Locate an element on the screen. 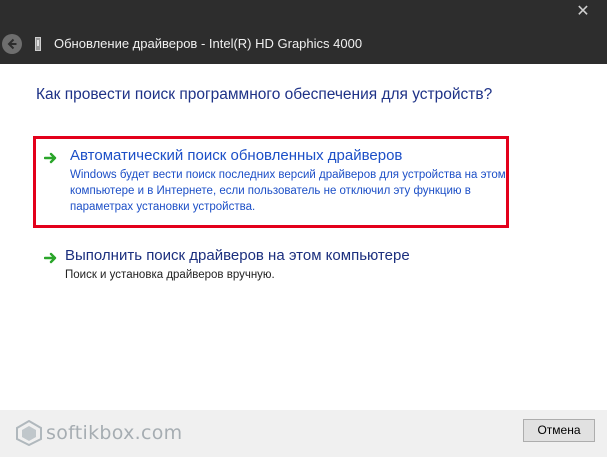 Image resolution: width=607 pixels, height=457 pixels. back-arrow-icon is located at coordinates (12, 44).